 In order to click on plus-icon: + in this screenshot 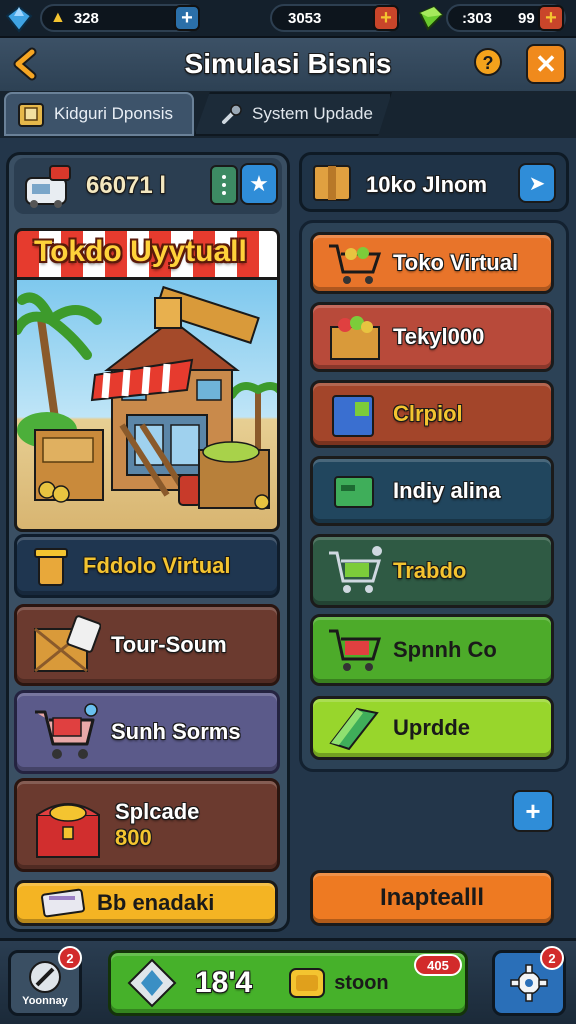, I will do `click(533, 810)`.